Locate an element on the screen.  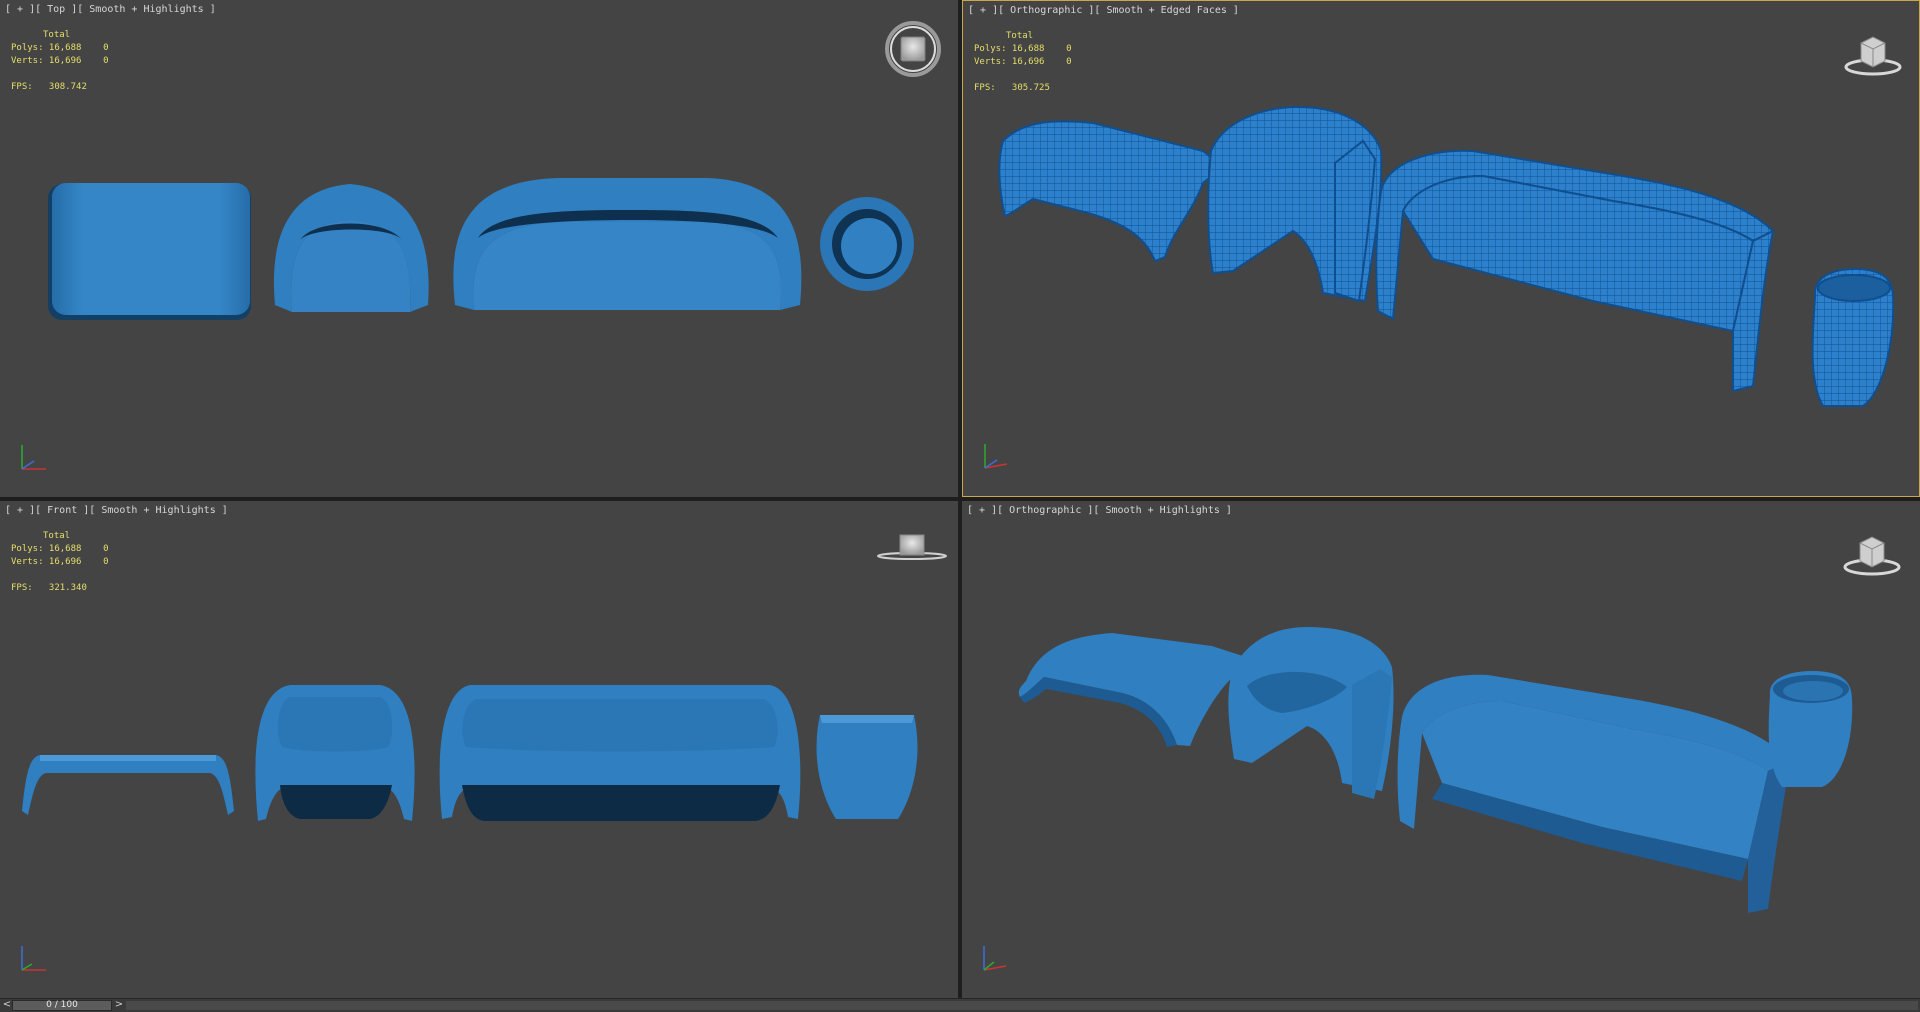
timeline-prev-button: < is located at coordinates (7, 1005).